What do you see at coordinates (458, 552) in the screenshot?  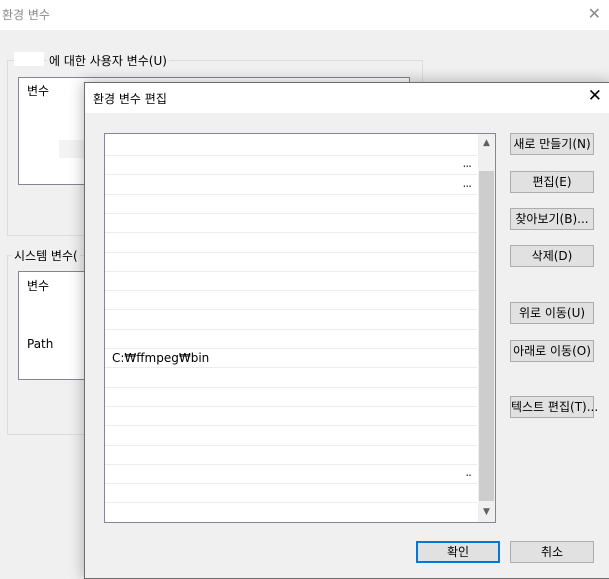 I see `ok-button: 확인` at bounding box center [458, 552].